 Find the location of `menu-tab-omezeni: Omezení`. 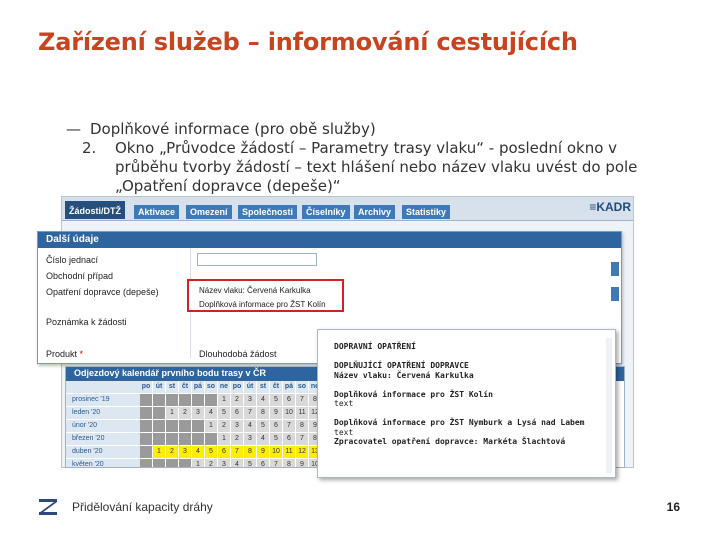

menu-tab-omezeni: Omezení is located at coordinates (209, 212).